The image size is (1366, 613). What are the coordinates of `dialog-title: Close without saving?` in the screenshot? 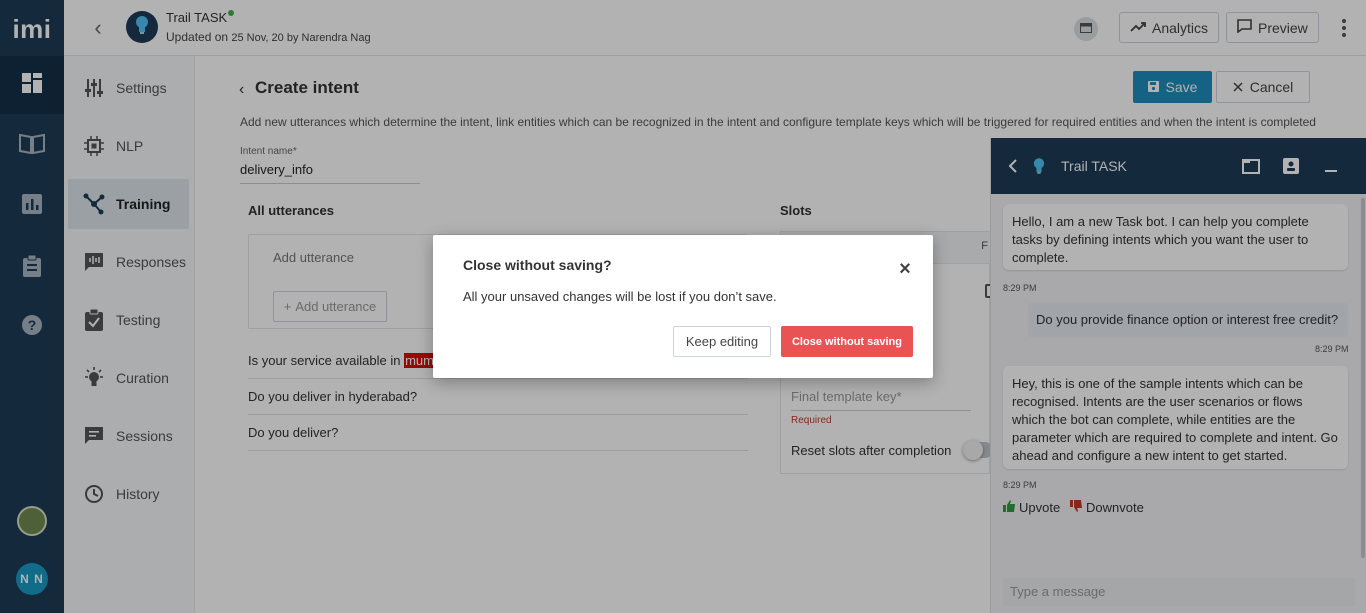 It's located at (537, 265).